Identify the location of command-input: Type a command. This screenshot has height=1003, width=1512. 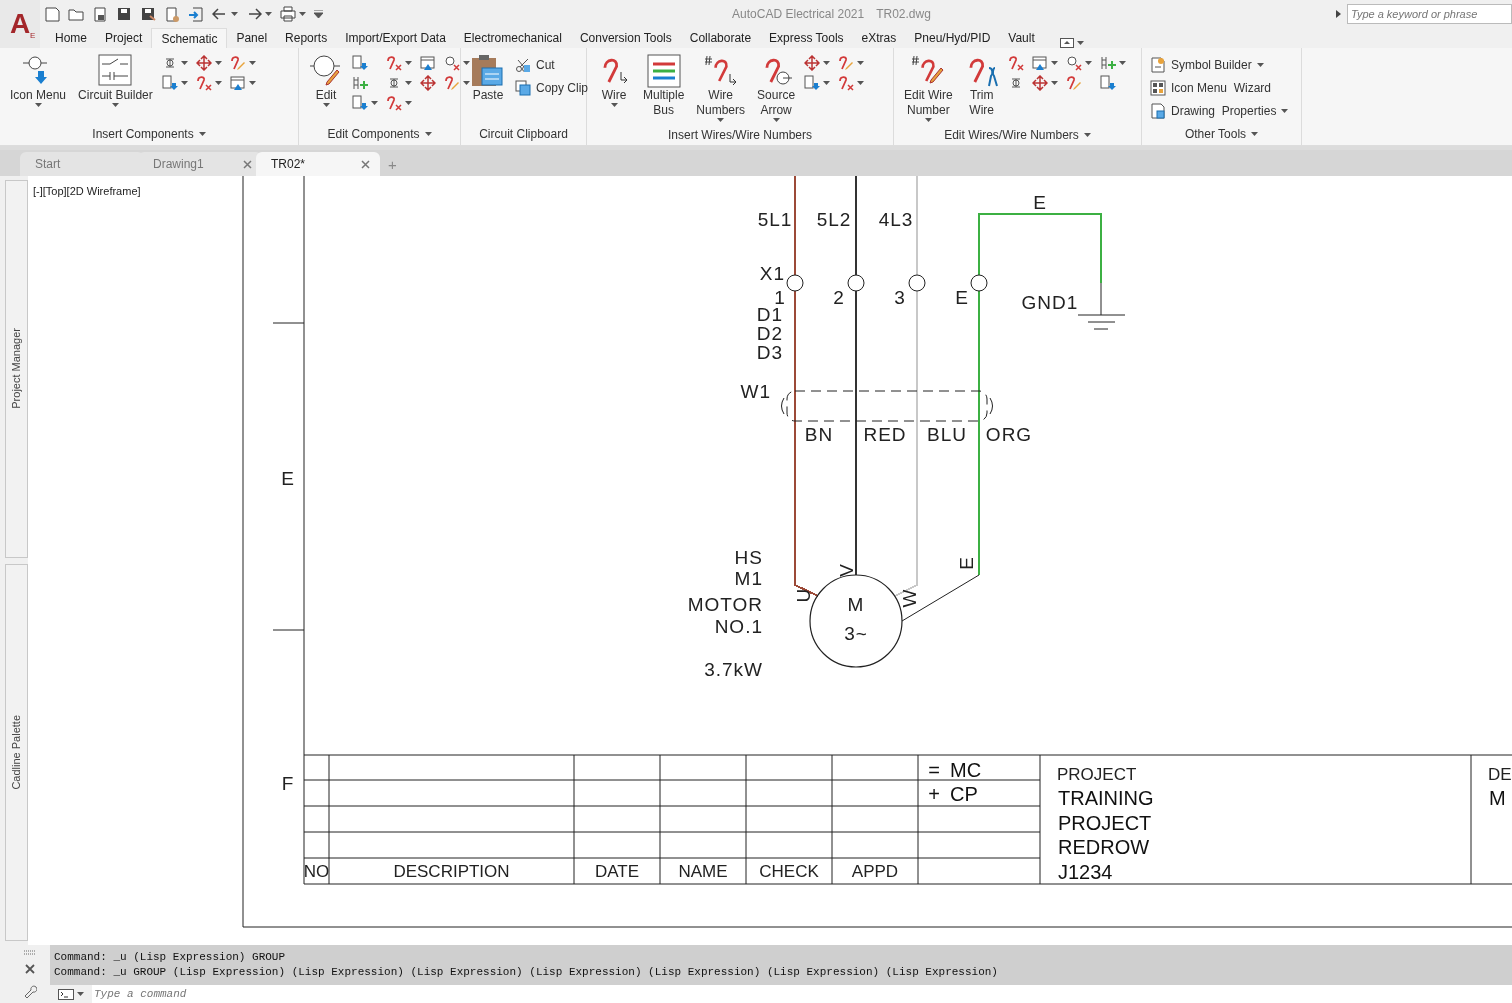
(802, 994).